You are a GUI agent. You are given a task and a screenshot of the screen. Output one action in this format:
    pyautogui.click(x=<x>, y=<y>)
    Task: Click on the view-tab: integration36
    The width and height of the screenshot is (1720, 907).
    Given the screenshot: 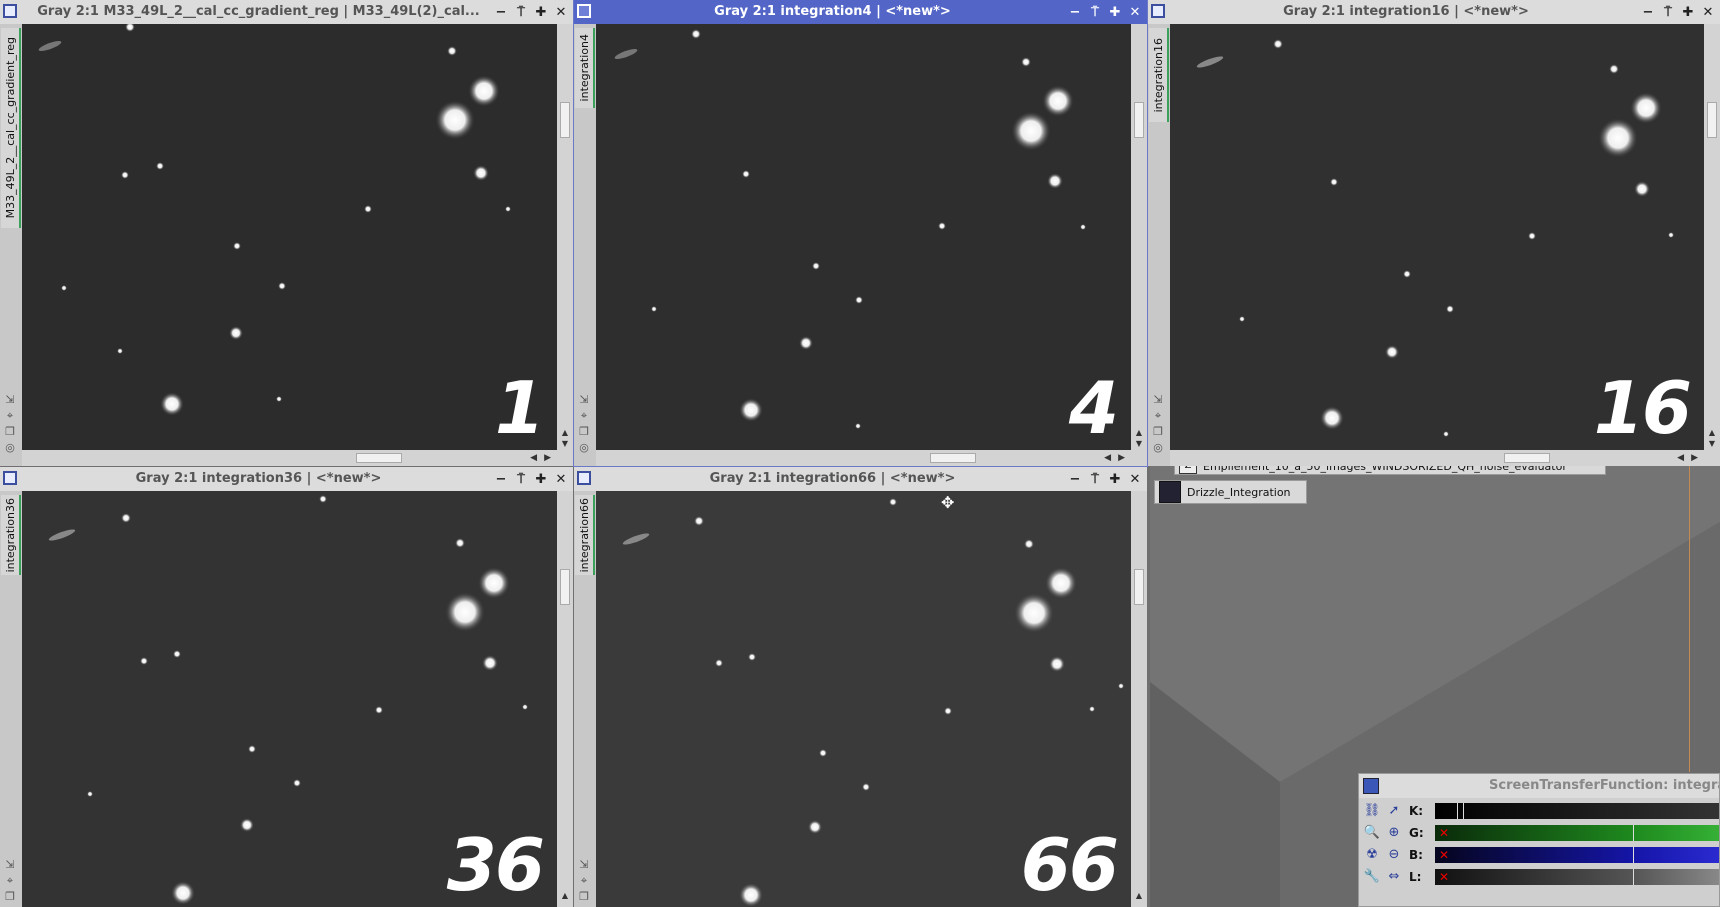 What is the action you would take?
    pyautogui.click(x=11, y=535)
    